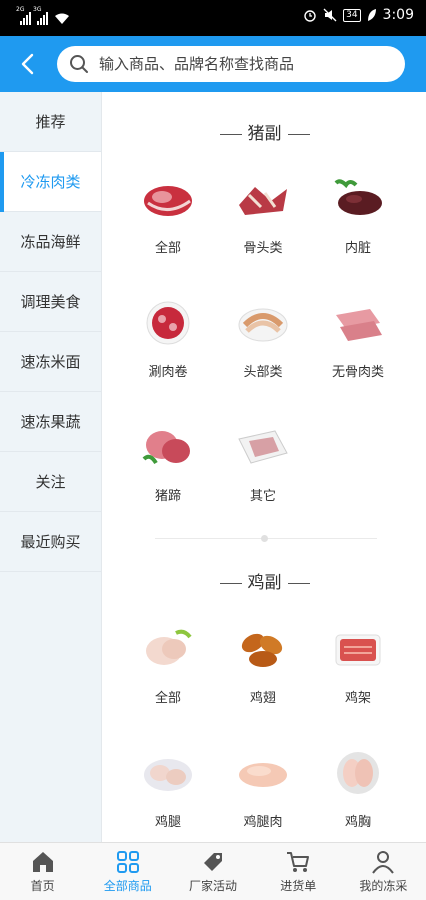 This screenshot has height=900, width=426. What do you see at coordinates (40, 15) in the screenshot?
I see `signal-icon-2: 3G` at bounding box center [40, 15].